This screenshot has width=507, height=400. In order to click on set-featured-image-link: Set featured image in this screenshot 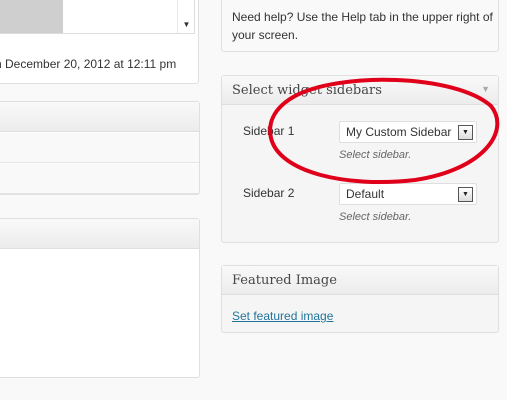, I will do `click(282, 316)`.